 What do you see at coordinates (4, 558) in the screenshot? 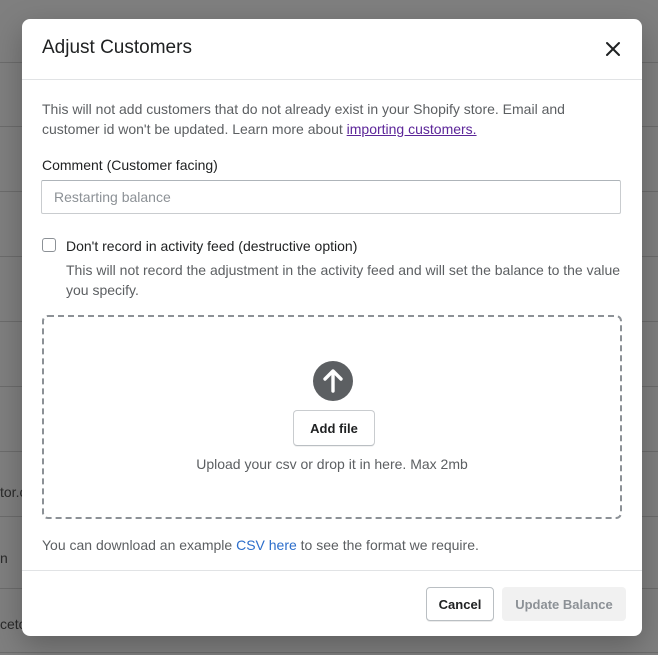
I see `bg-cell-text: n` at bounding box center [4, 558].